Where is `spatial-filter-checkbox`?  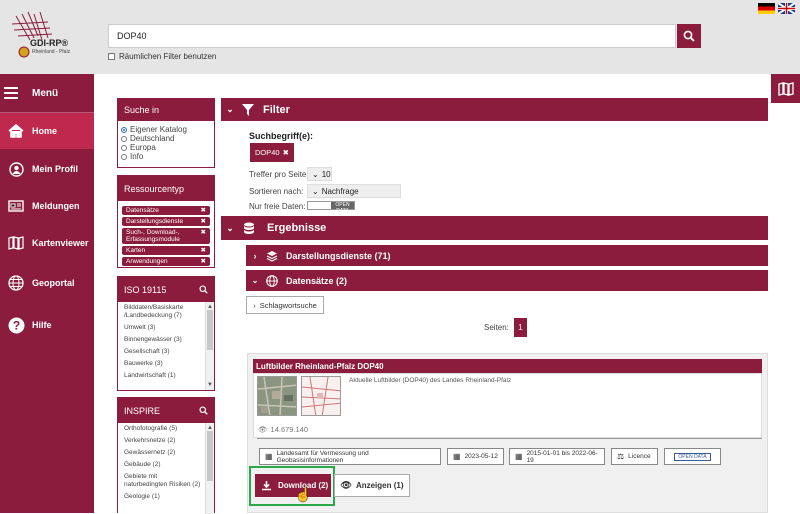 spatial-filter-checkbox is located at coordinates (111, 56).